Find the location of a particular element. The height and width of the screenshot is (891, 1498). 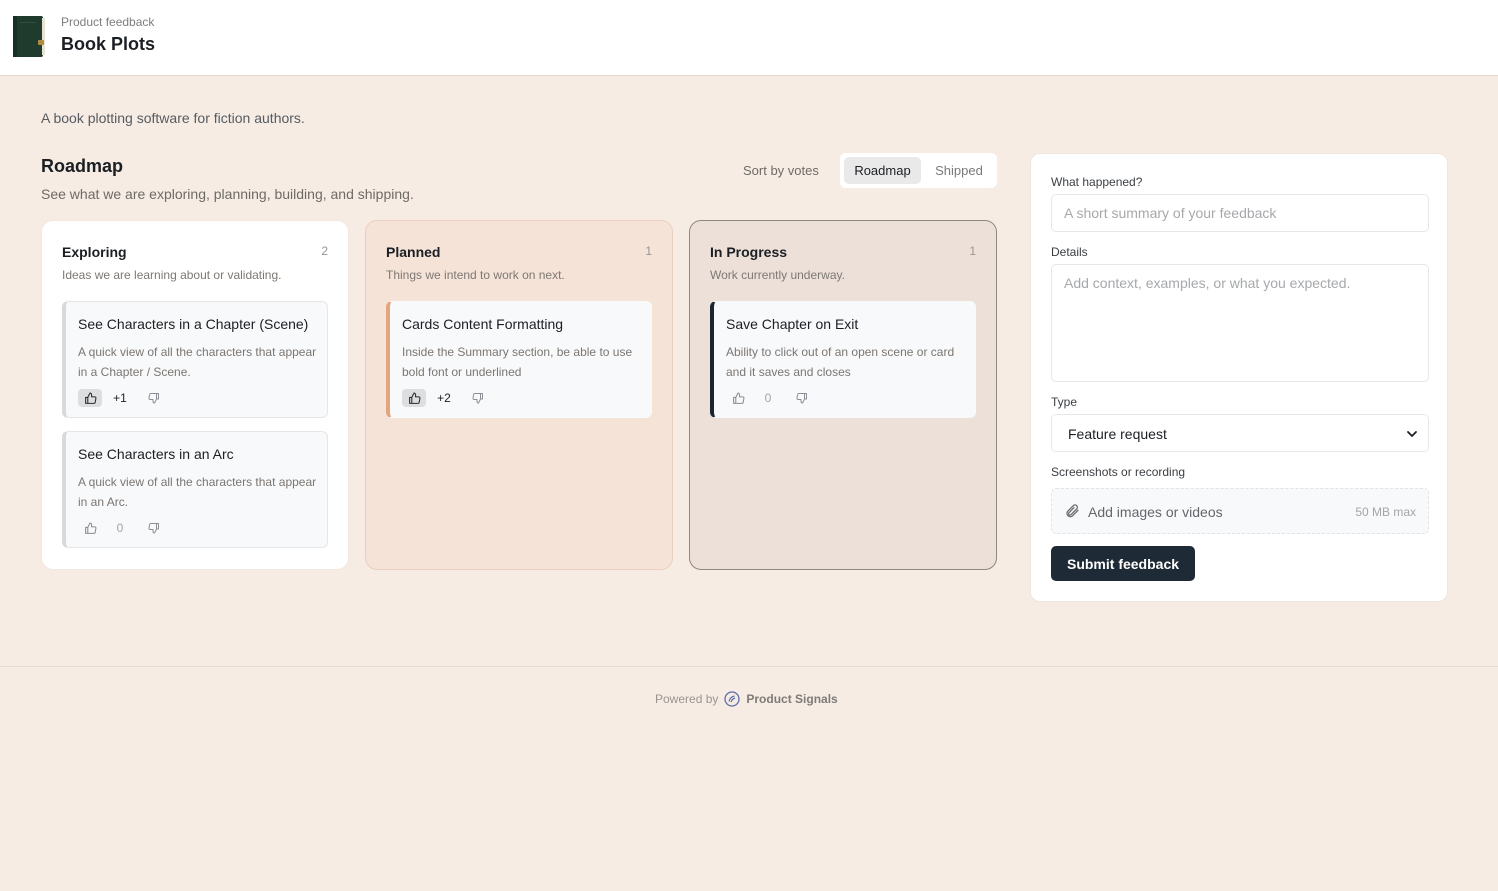

footer-divider is located at coordinates (749, 666).